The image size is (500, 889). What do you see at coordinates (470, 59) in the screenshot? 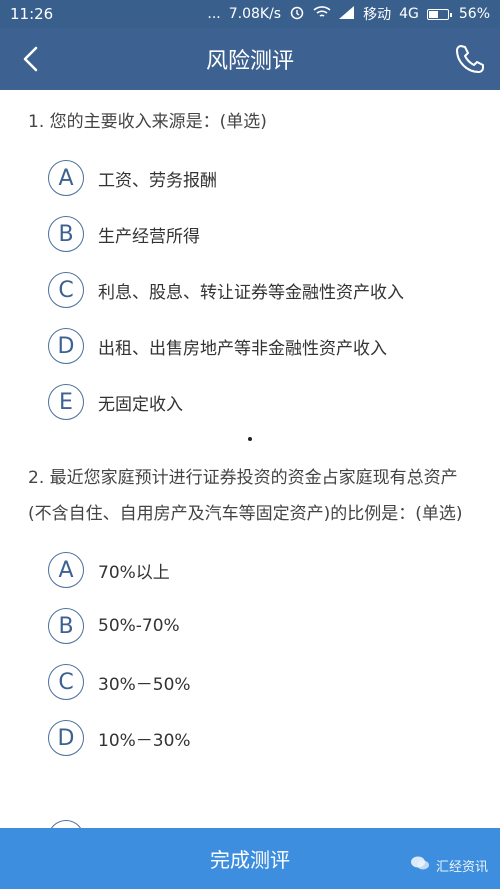
I see `phone-button` at bounding box center [470, 59].